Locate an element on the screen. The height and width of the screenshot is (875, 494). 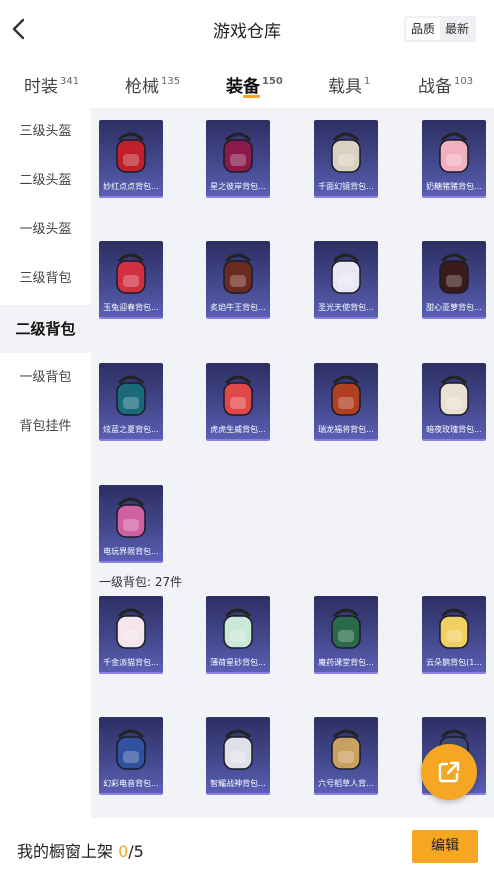
tab-guns: 枪械 135 is located at coordinates (152, 84).